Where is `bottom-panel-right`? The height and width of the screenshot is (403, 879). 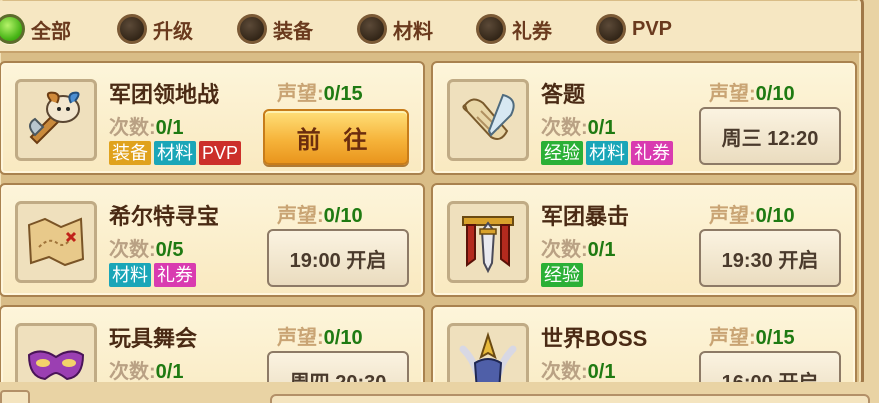 bottom-panel-right is located at coordinates (570, 398).